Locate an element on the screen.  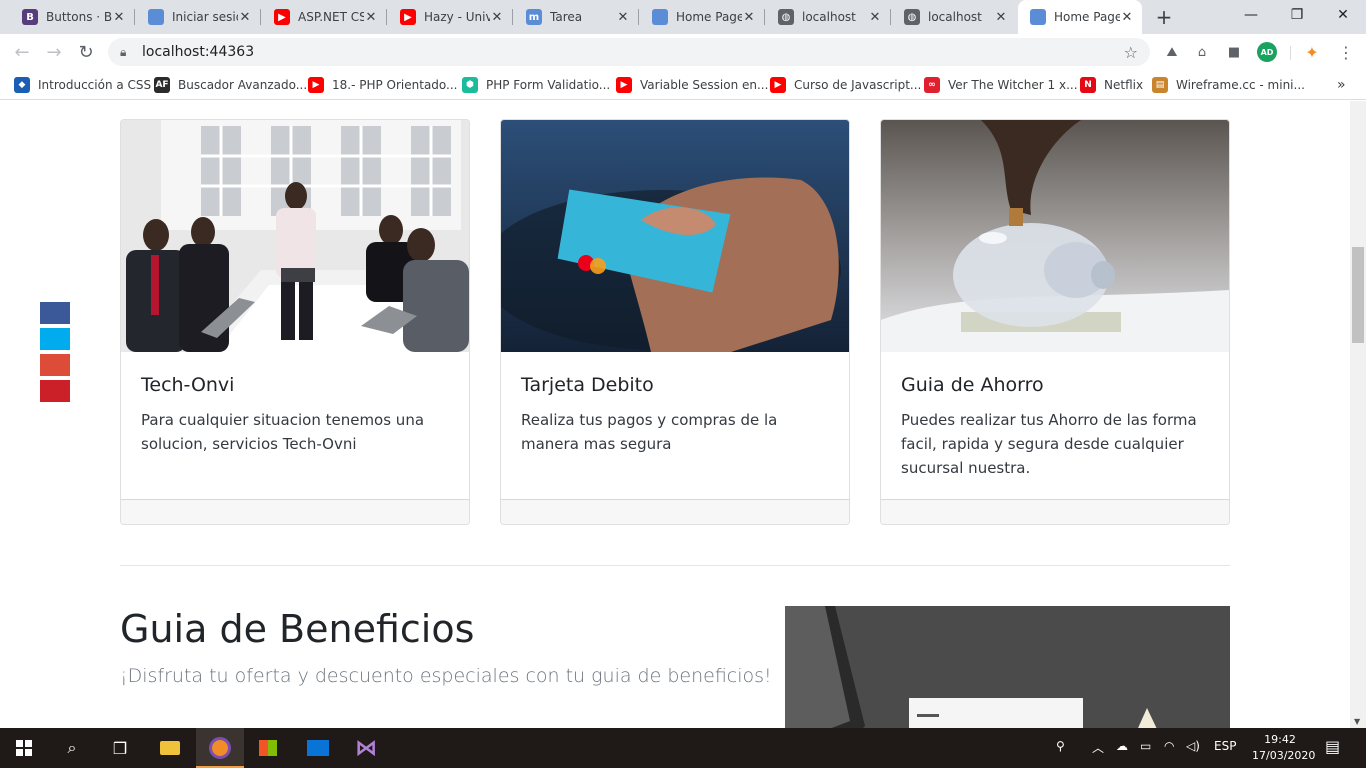
notifications-icon: ▤ is located at coordinates (1332, 746).